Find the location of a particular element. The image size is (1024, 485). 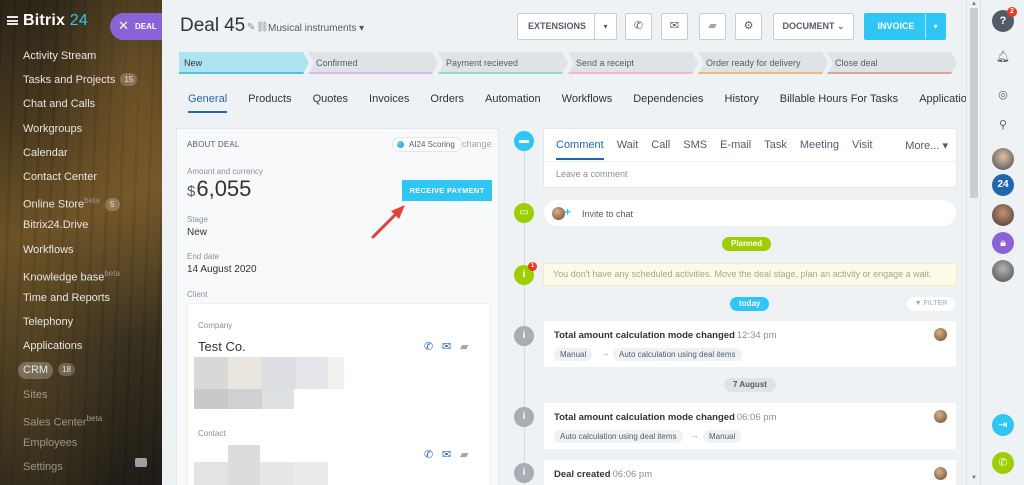

change-link: change is located at coordinates (477, 144).